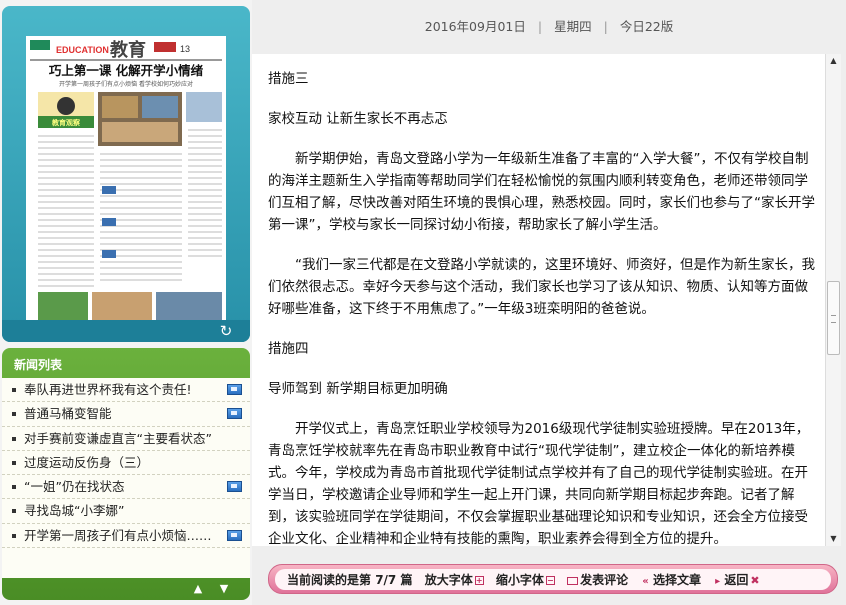  Describe the element at coordinates (833, 61) in the screenshot. I see `scroll-up-icon: ▲` at that location.